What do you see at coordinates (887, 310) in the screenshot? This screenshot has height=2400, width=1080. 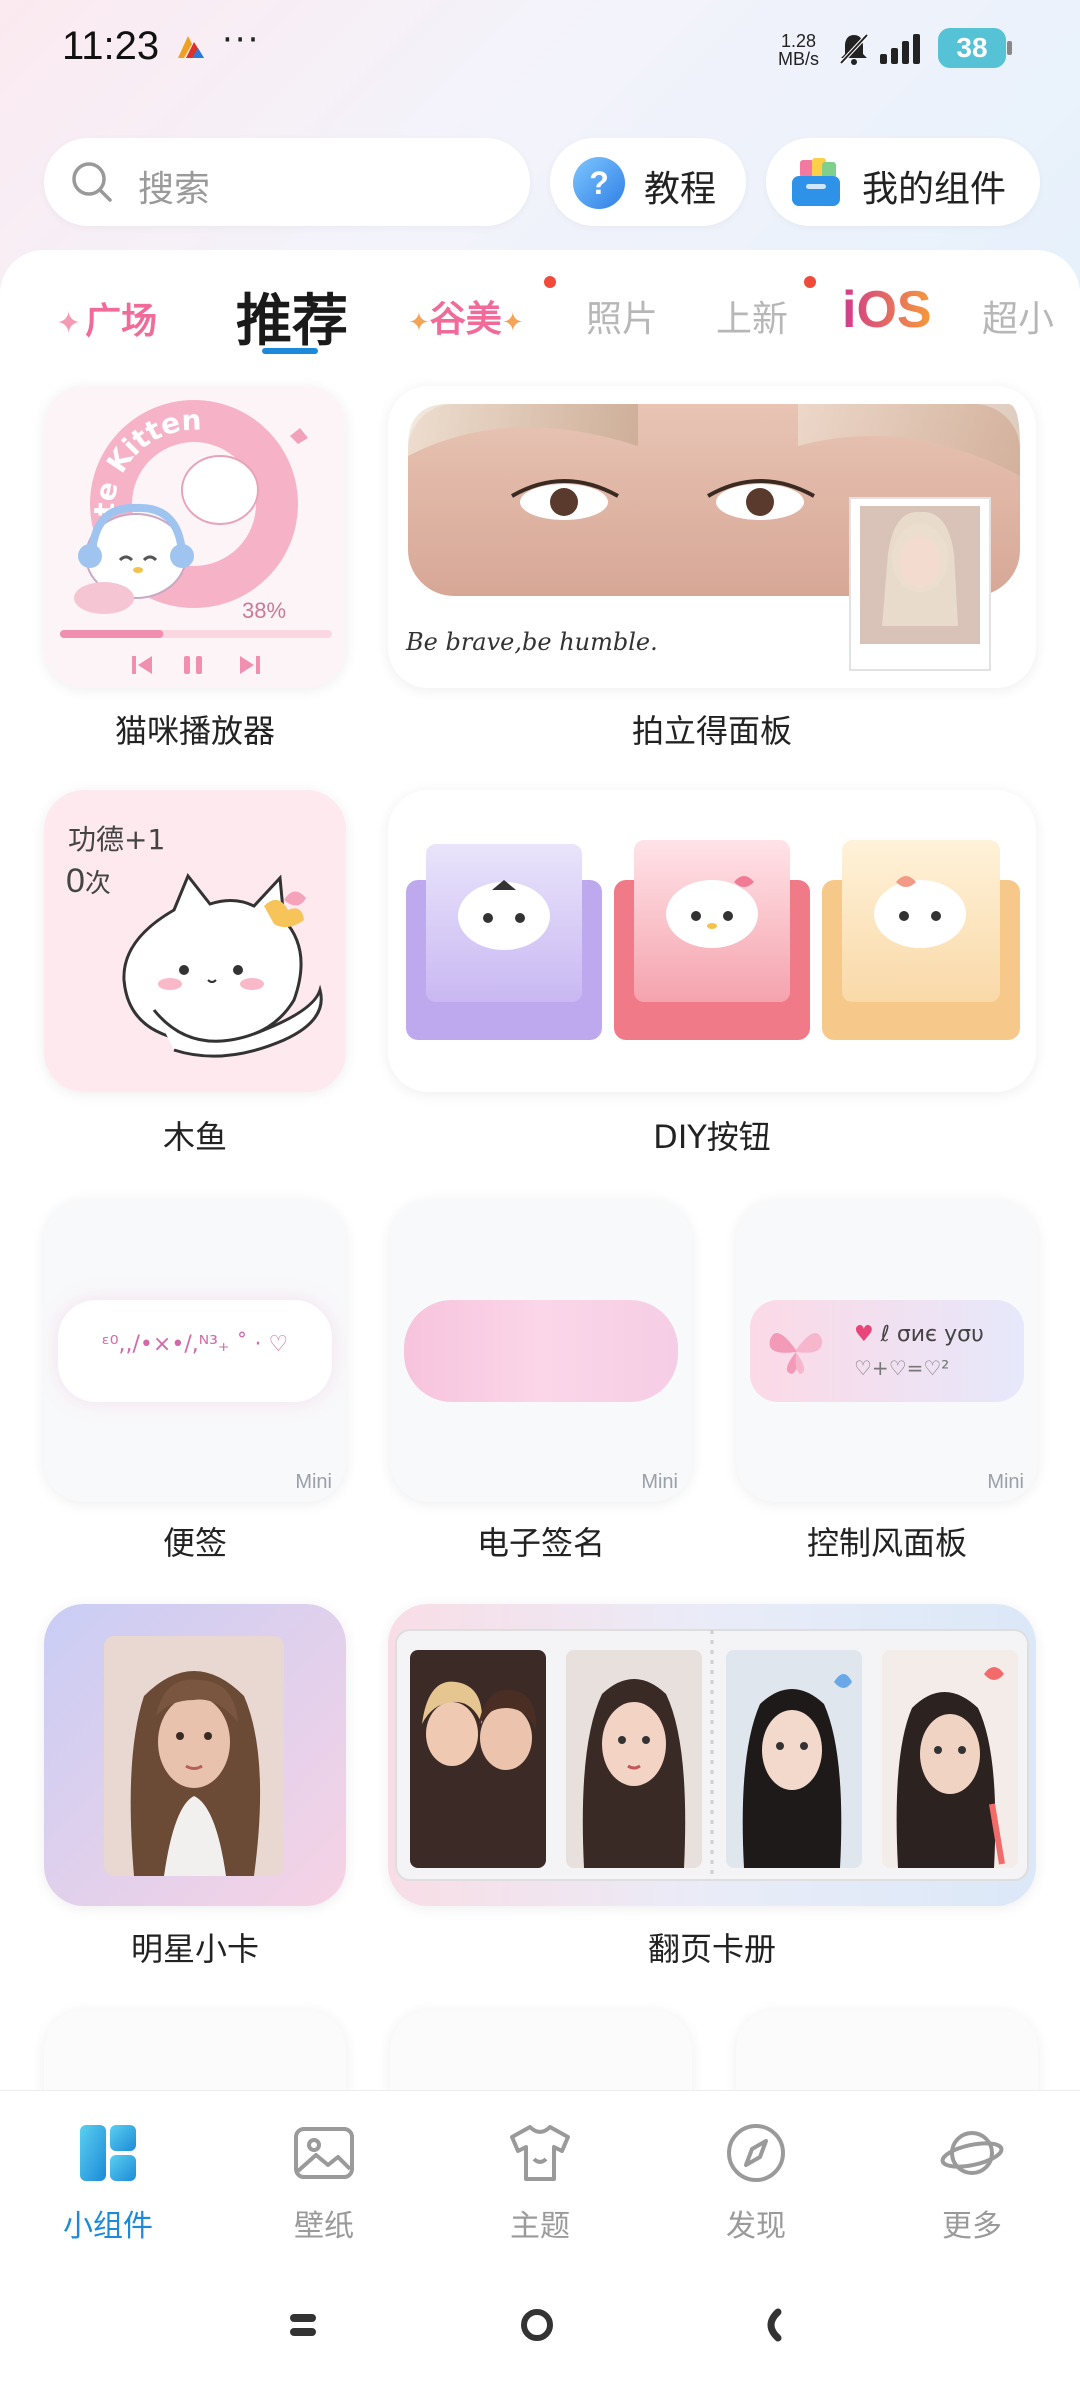 I see `tab-ios: iOS` at bounding box center [887, 310].